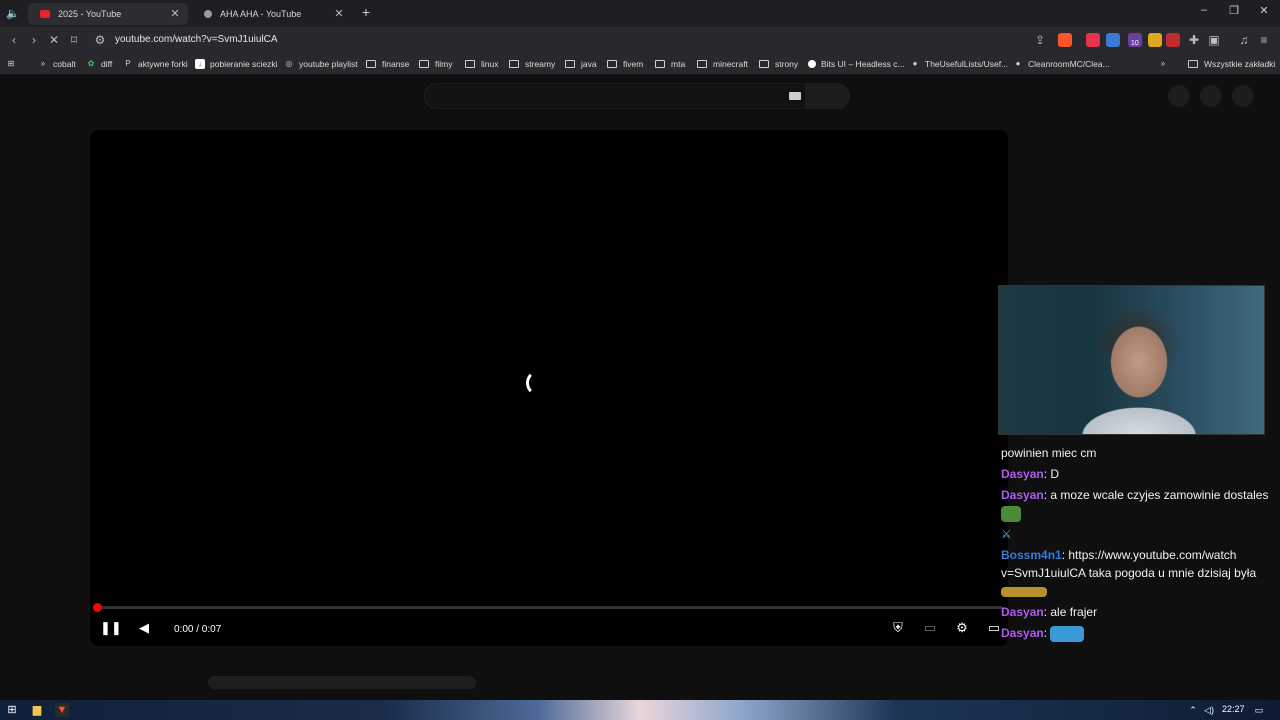  I want to click on tray-chevron-icon: ⌃, so click(1193, 710).